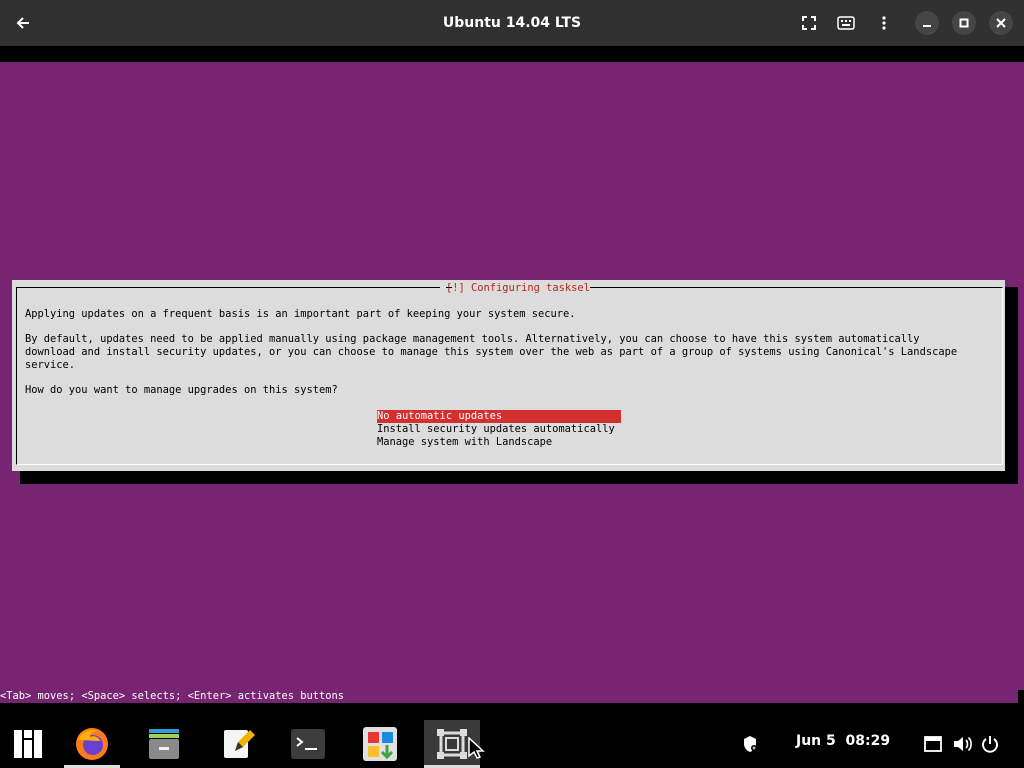 The width and height of the screenshot is (1024, 768). I want to click on clock: Jun 5 08:29, so click(843, 741).